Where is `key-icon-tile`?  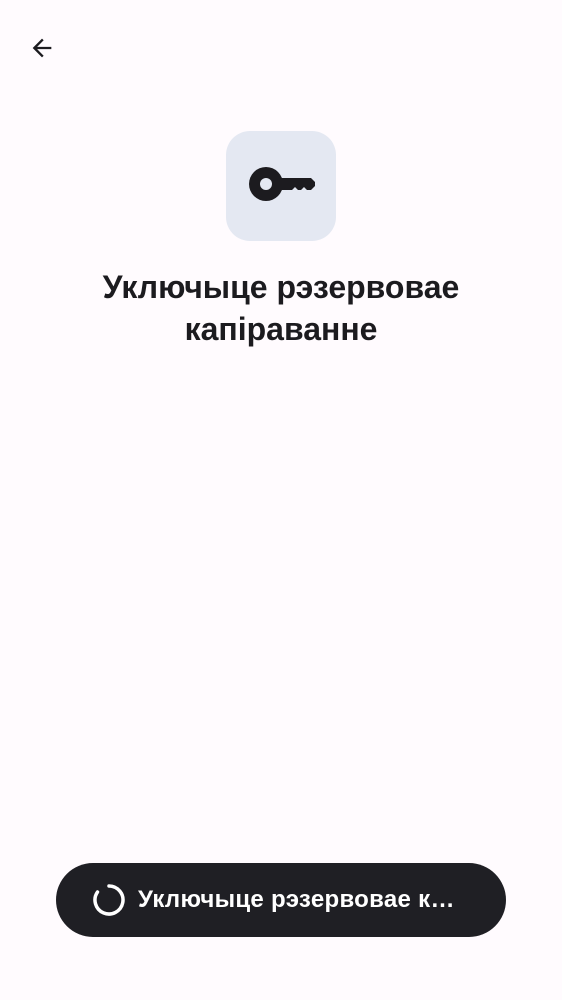 key-icon-tile is located at coordinates (281, 186).